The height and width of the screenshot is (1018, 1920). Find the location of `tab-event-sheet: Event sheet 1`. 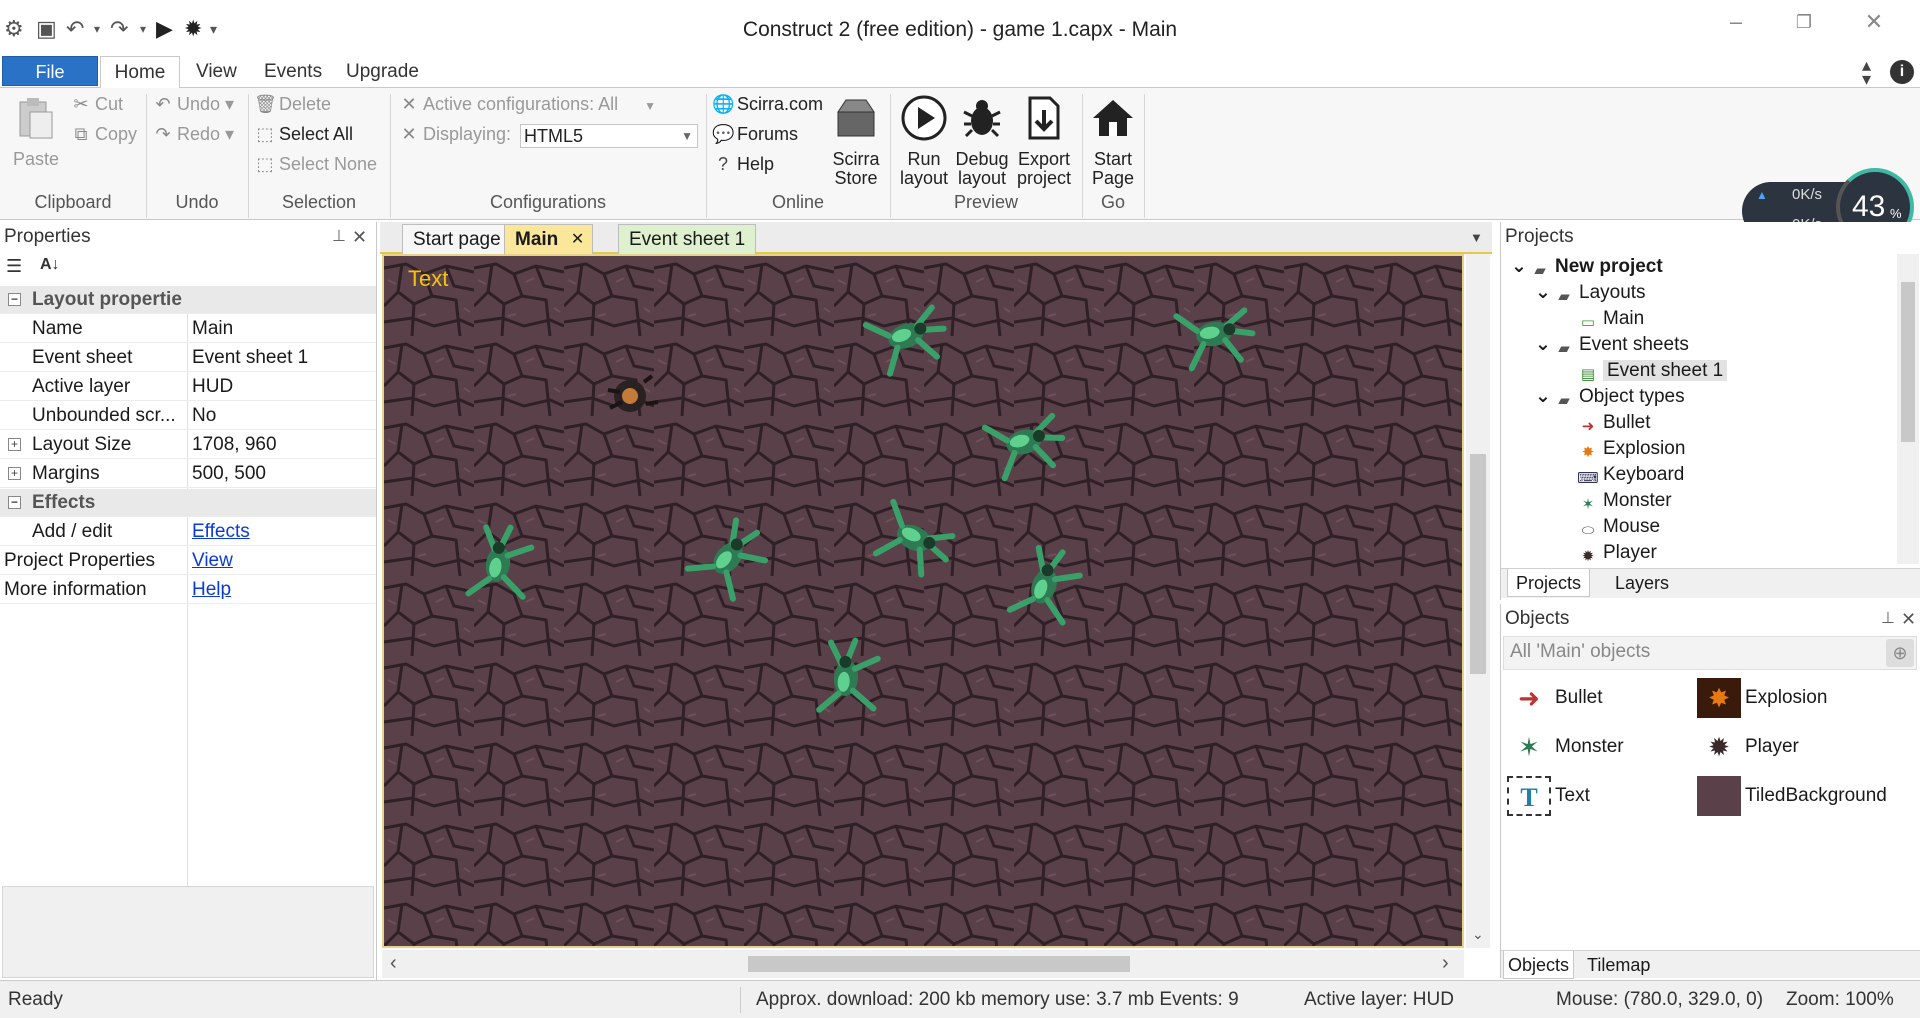

tab-event-sheet: Event sheet 1 is located at coordinates (687, 239).